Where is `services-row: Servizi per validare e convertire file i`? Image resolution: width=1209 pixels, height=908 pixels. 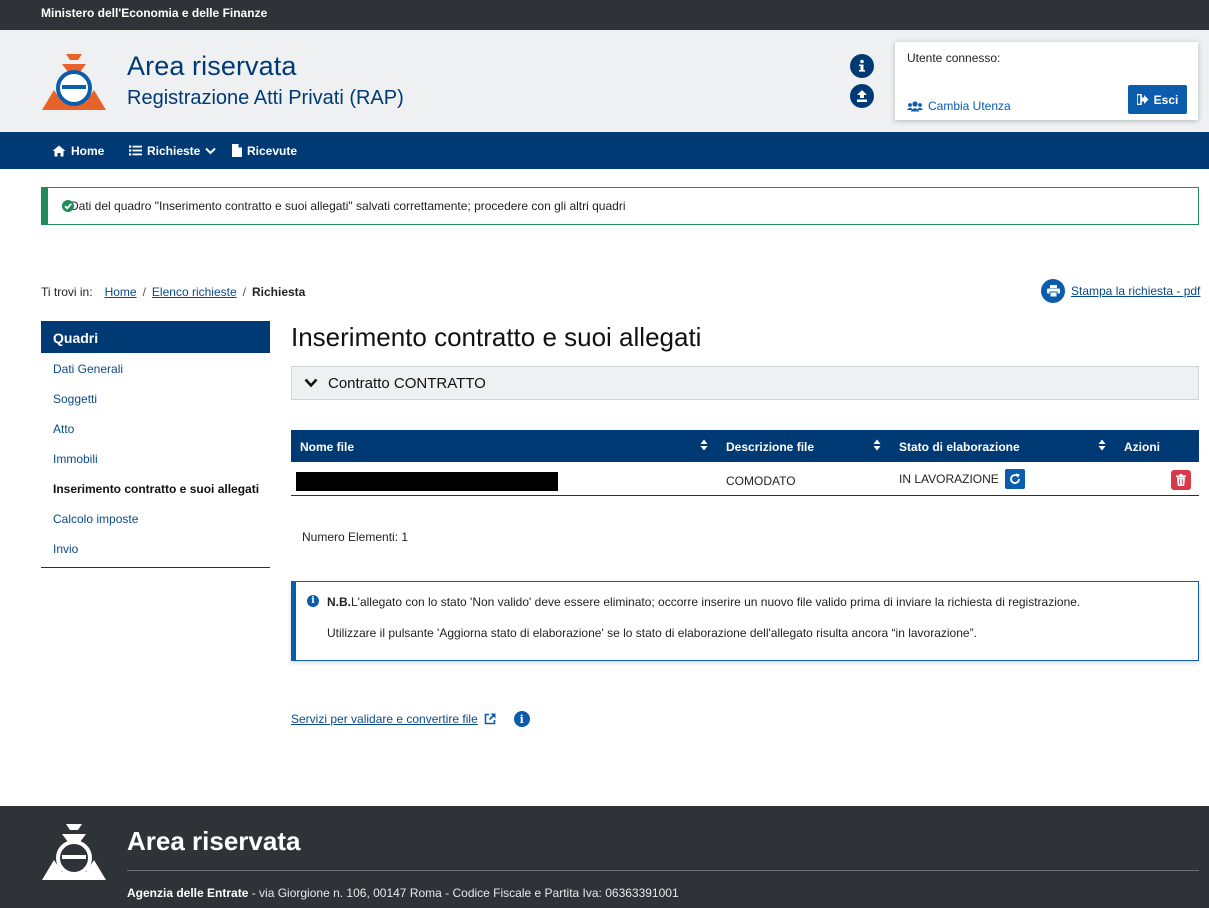
services-row: Servizi per validare e convertire file i is located at coordinates (410, 719).